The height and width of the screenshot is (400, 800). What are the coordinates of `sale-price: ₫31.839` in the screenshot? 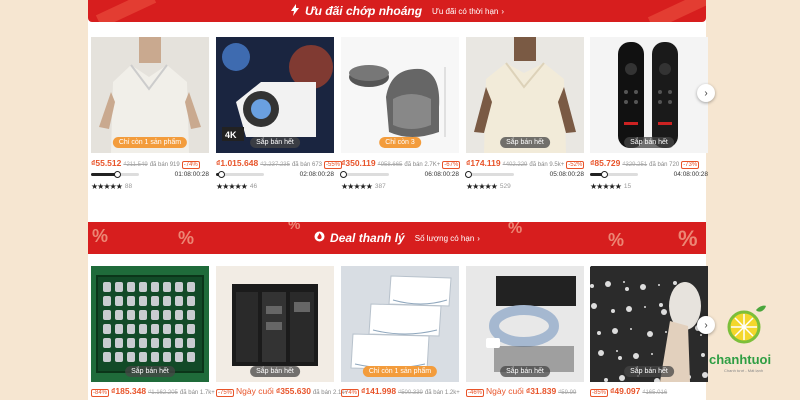 It's located at (541, 391).